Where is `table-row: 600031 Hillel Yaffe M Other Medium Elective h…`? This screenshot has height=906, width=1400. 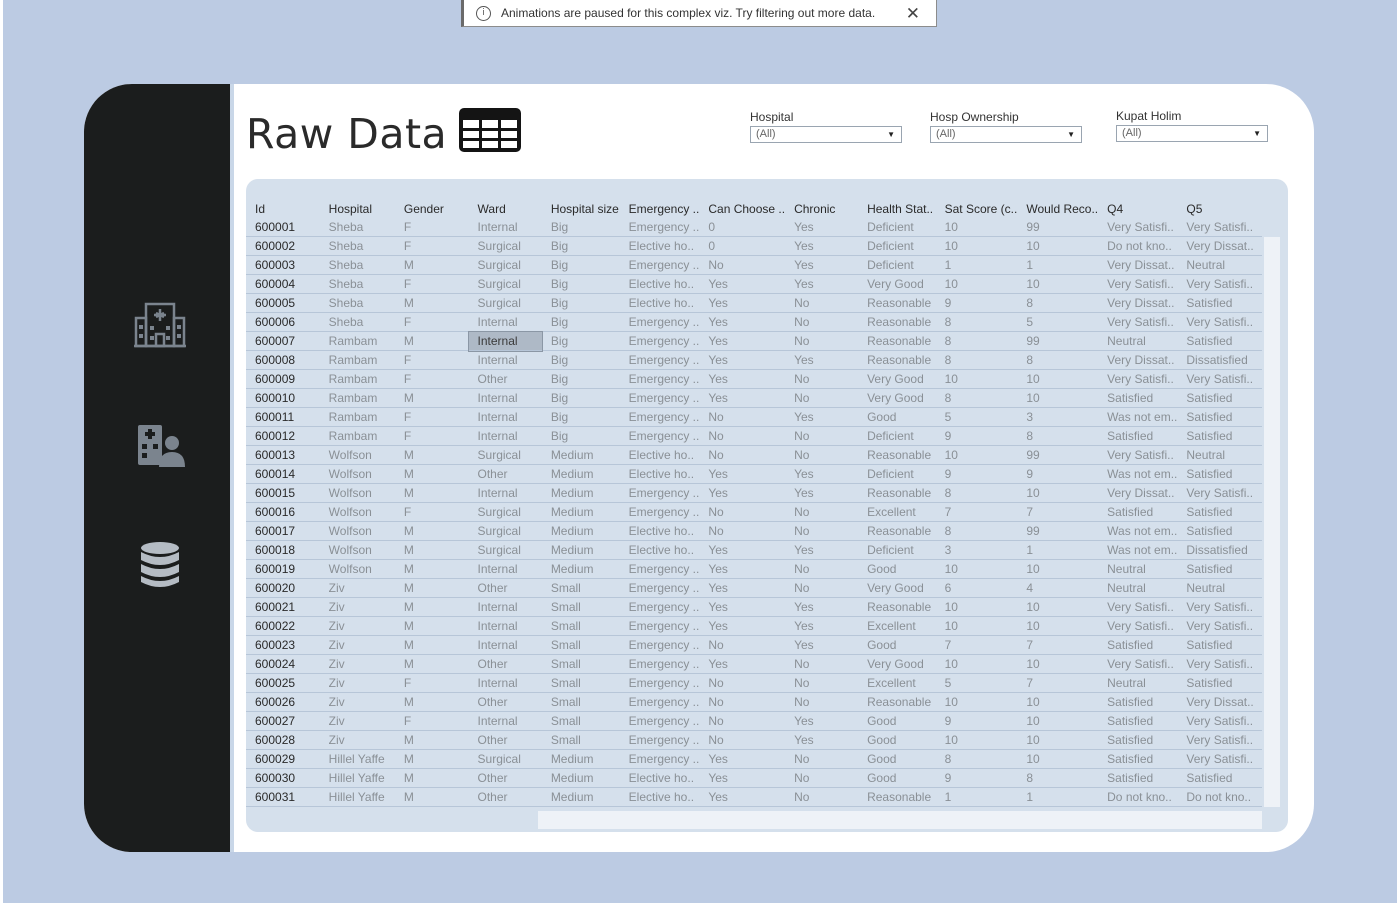 table-row: 600031 Hillel Yaffe M Other Medium Elective h… is located at coordinates (754, 797).